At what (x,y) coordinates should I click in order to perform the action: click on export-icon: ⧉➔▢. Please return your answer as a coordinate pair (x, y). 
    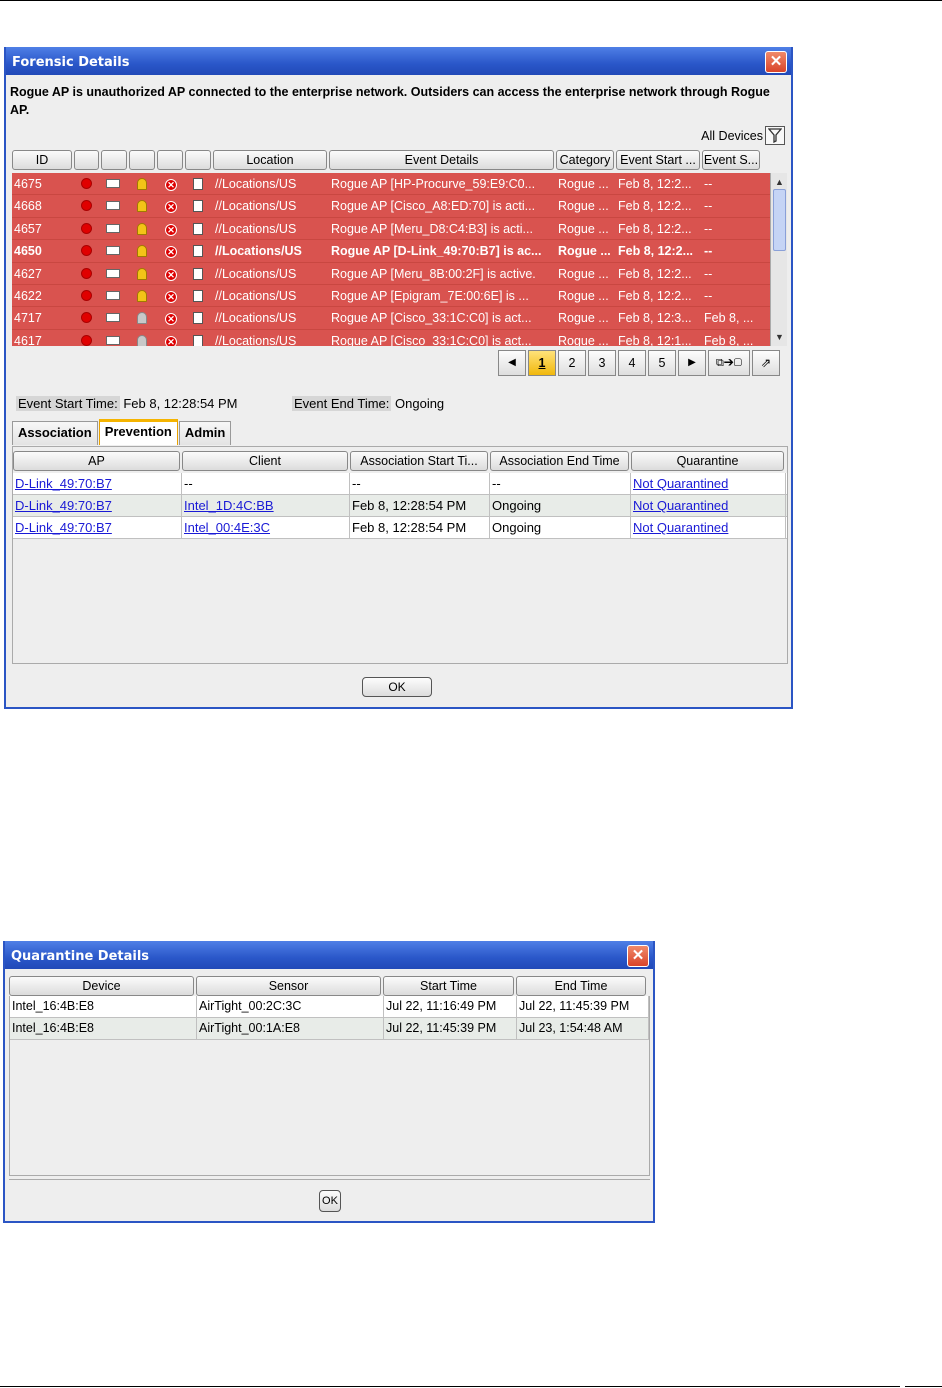
    Looking at the image, I should click on (729, 363).